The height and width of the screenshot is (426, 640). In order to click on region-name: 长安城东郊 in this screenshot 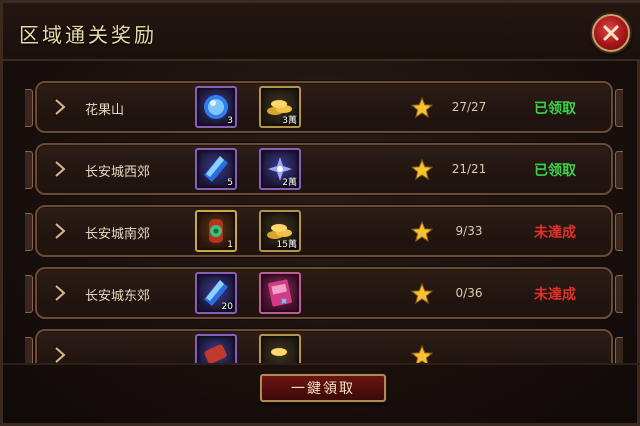, I will do `click(118, 296)`.